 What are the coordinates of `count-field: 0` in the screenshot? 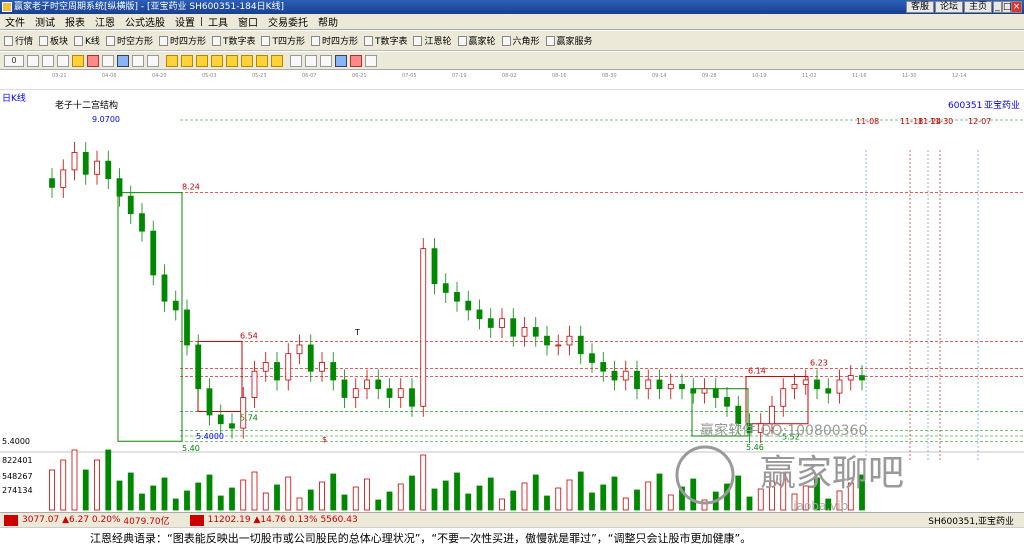 It's located at (14, 60).